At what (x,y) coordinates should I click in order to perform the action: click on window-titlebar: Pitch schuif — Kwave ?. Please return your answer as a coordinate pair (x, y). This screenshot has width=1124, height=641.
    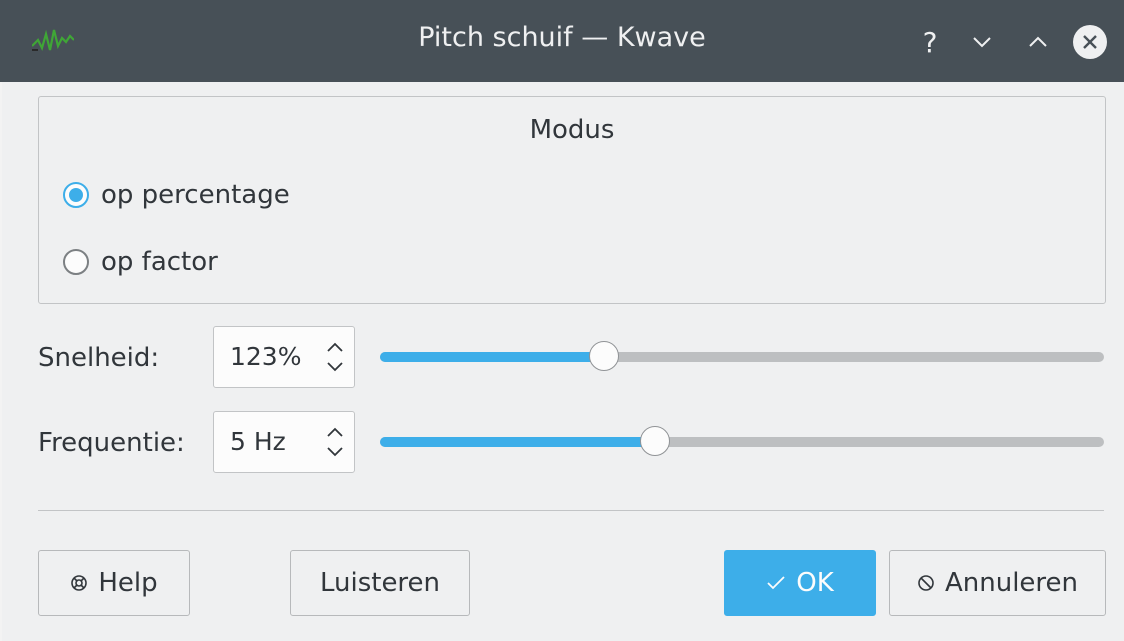
    Looking at the image, I should click on (562, 41).